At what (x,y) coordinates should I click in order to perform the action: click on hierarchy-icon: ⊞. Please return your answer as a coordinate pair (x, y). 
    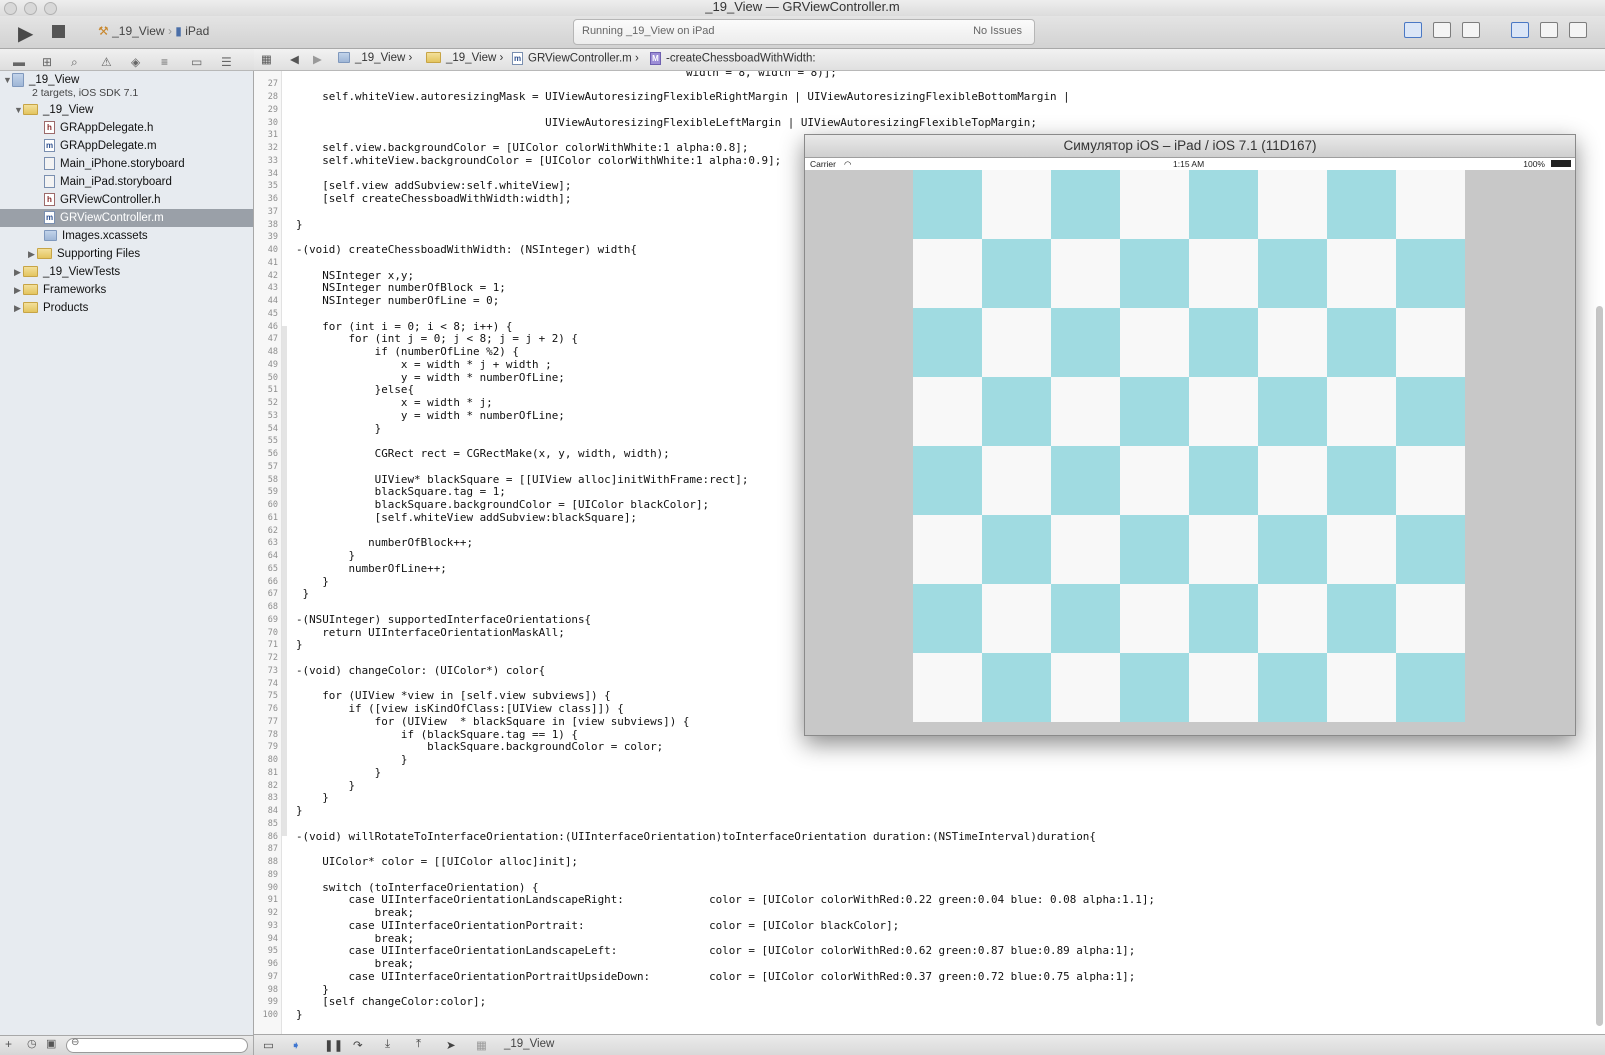
    Looking at the image, I should click on (47, 62).